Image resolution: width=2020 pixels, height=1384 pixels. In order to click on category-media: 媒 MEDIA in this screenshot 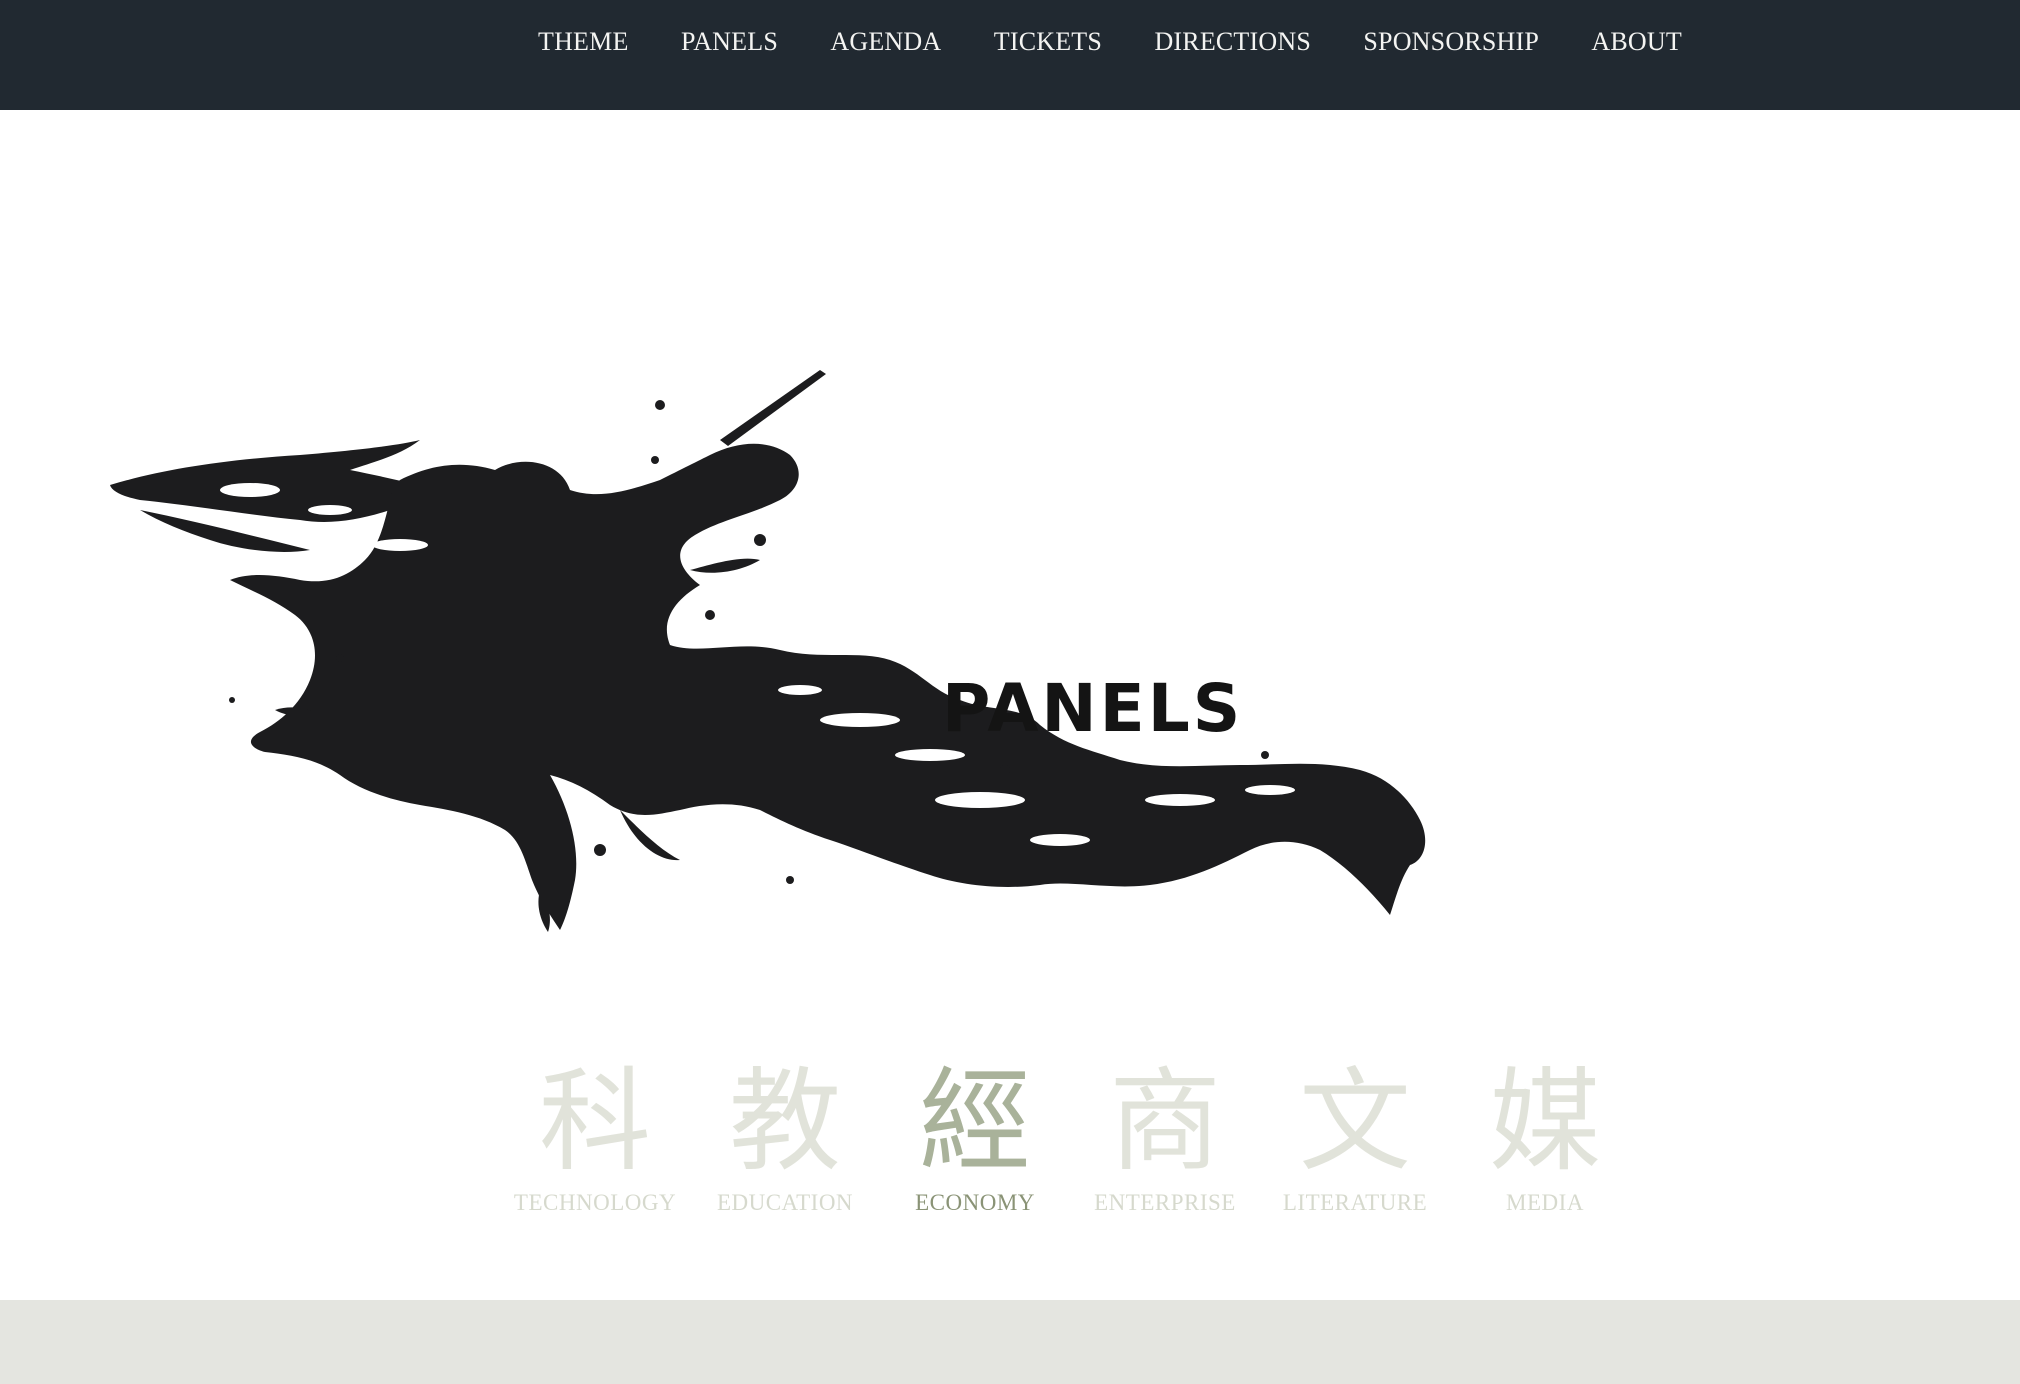, I will do `click(1545, 1148)`.